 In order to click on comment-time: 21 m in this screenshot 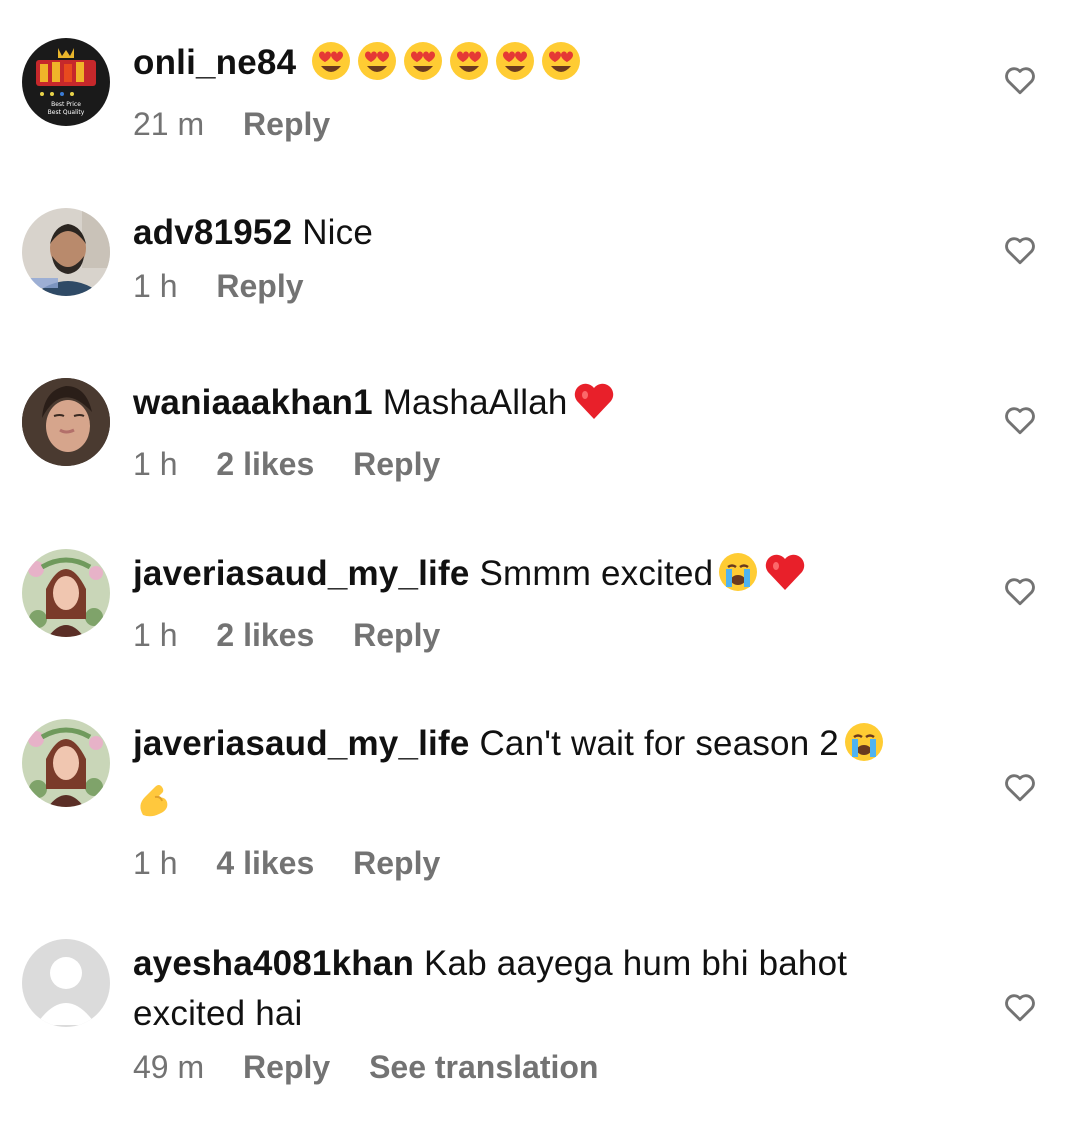, I will do `click(169, 124)`.